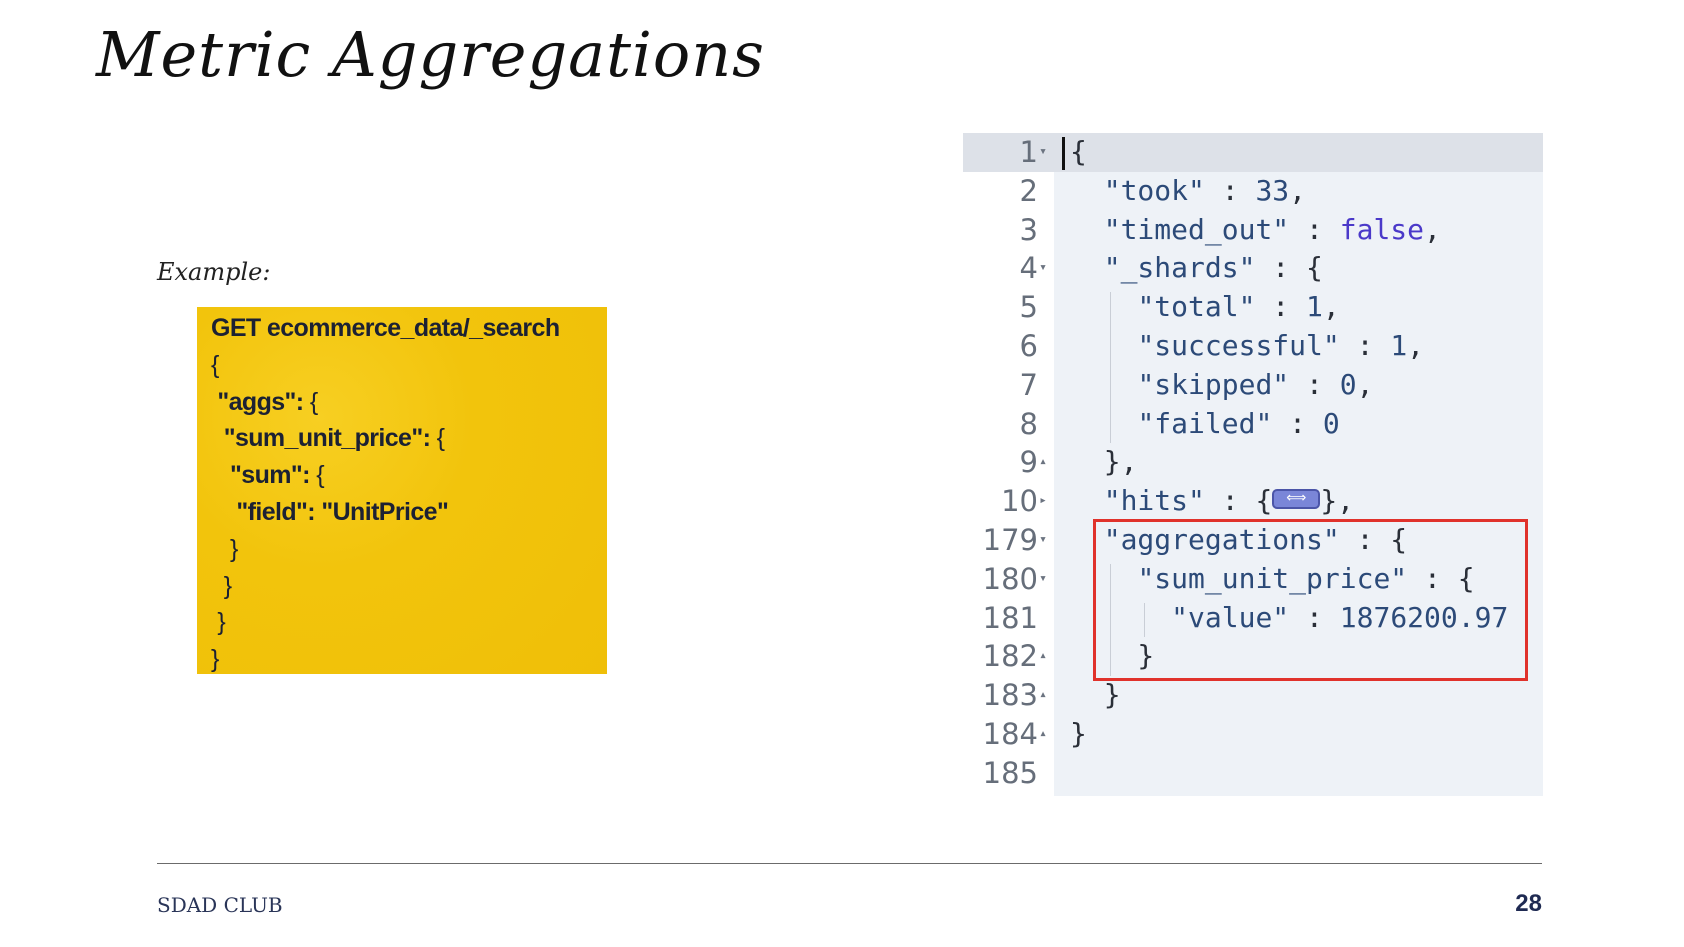 This screenshot has height=947, width=1684. I want to click on query-line-key: GET ecommerce_data/_search, so click(385, 328).